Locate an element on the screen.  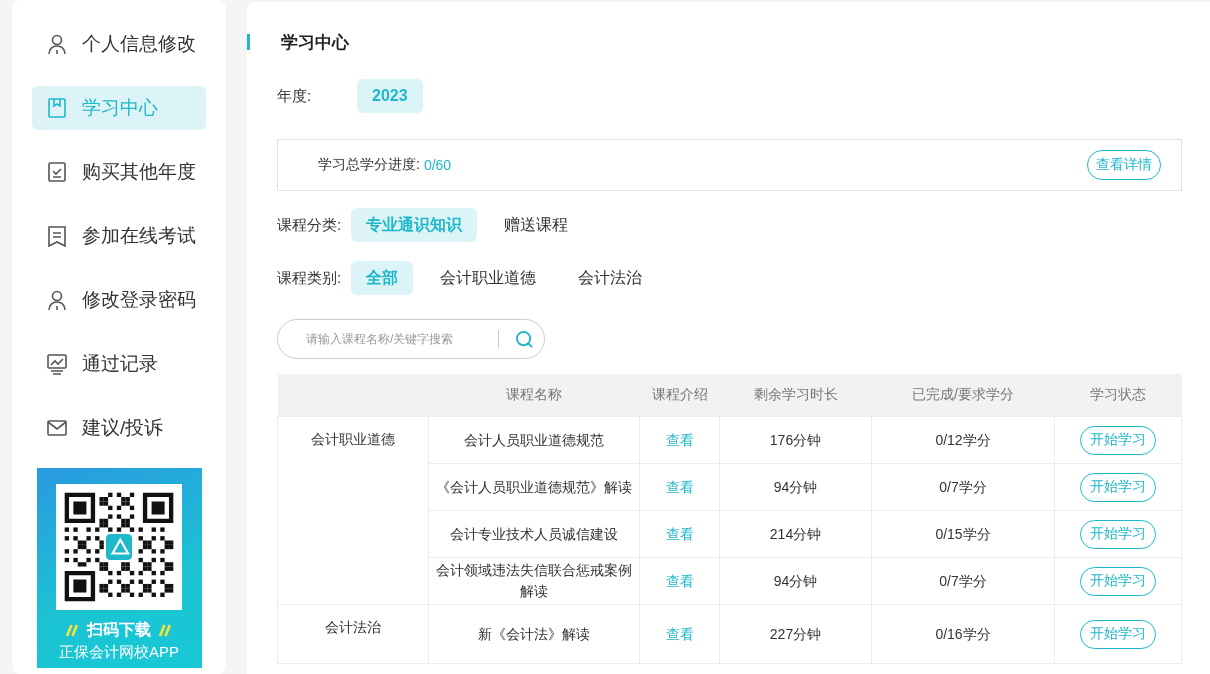
sidebar-item: 学习中心 is located at coordinates (119, 108).